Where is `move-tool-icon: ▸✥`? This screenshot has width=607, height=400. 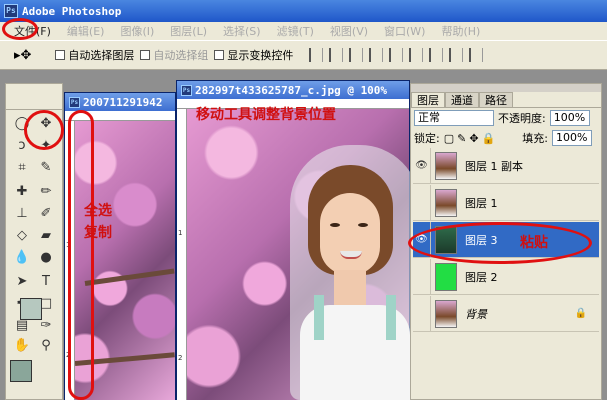 move-tool-icon: ▸✥ is located at coordinates (26, 55).